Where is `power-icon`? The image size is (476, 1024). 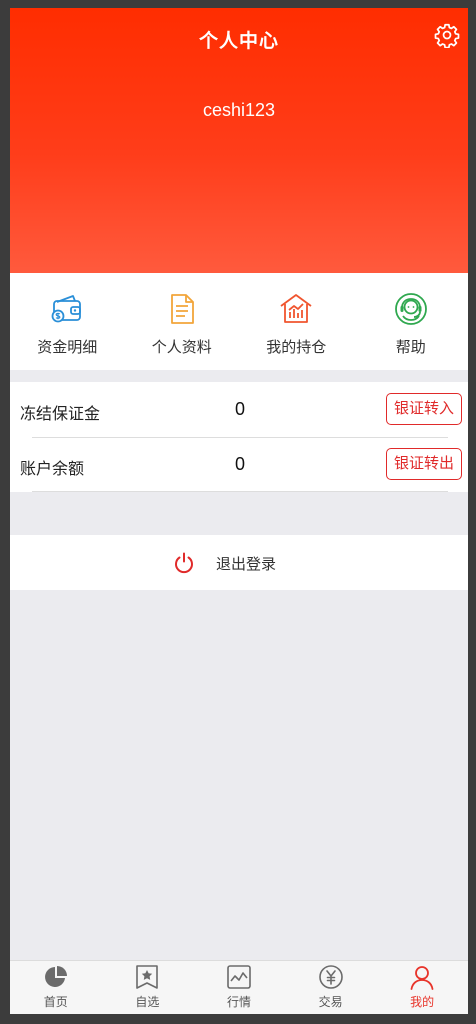
power-icon is located at coordinates (184, 563).